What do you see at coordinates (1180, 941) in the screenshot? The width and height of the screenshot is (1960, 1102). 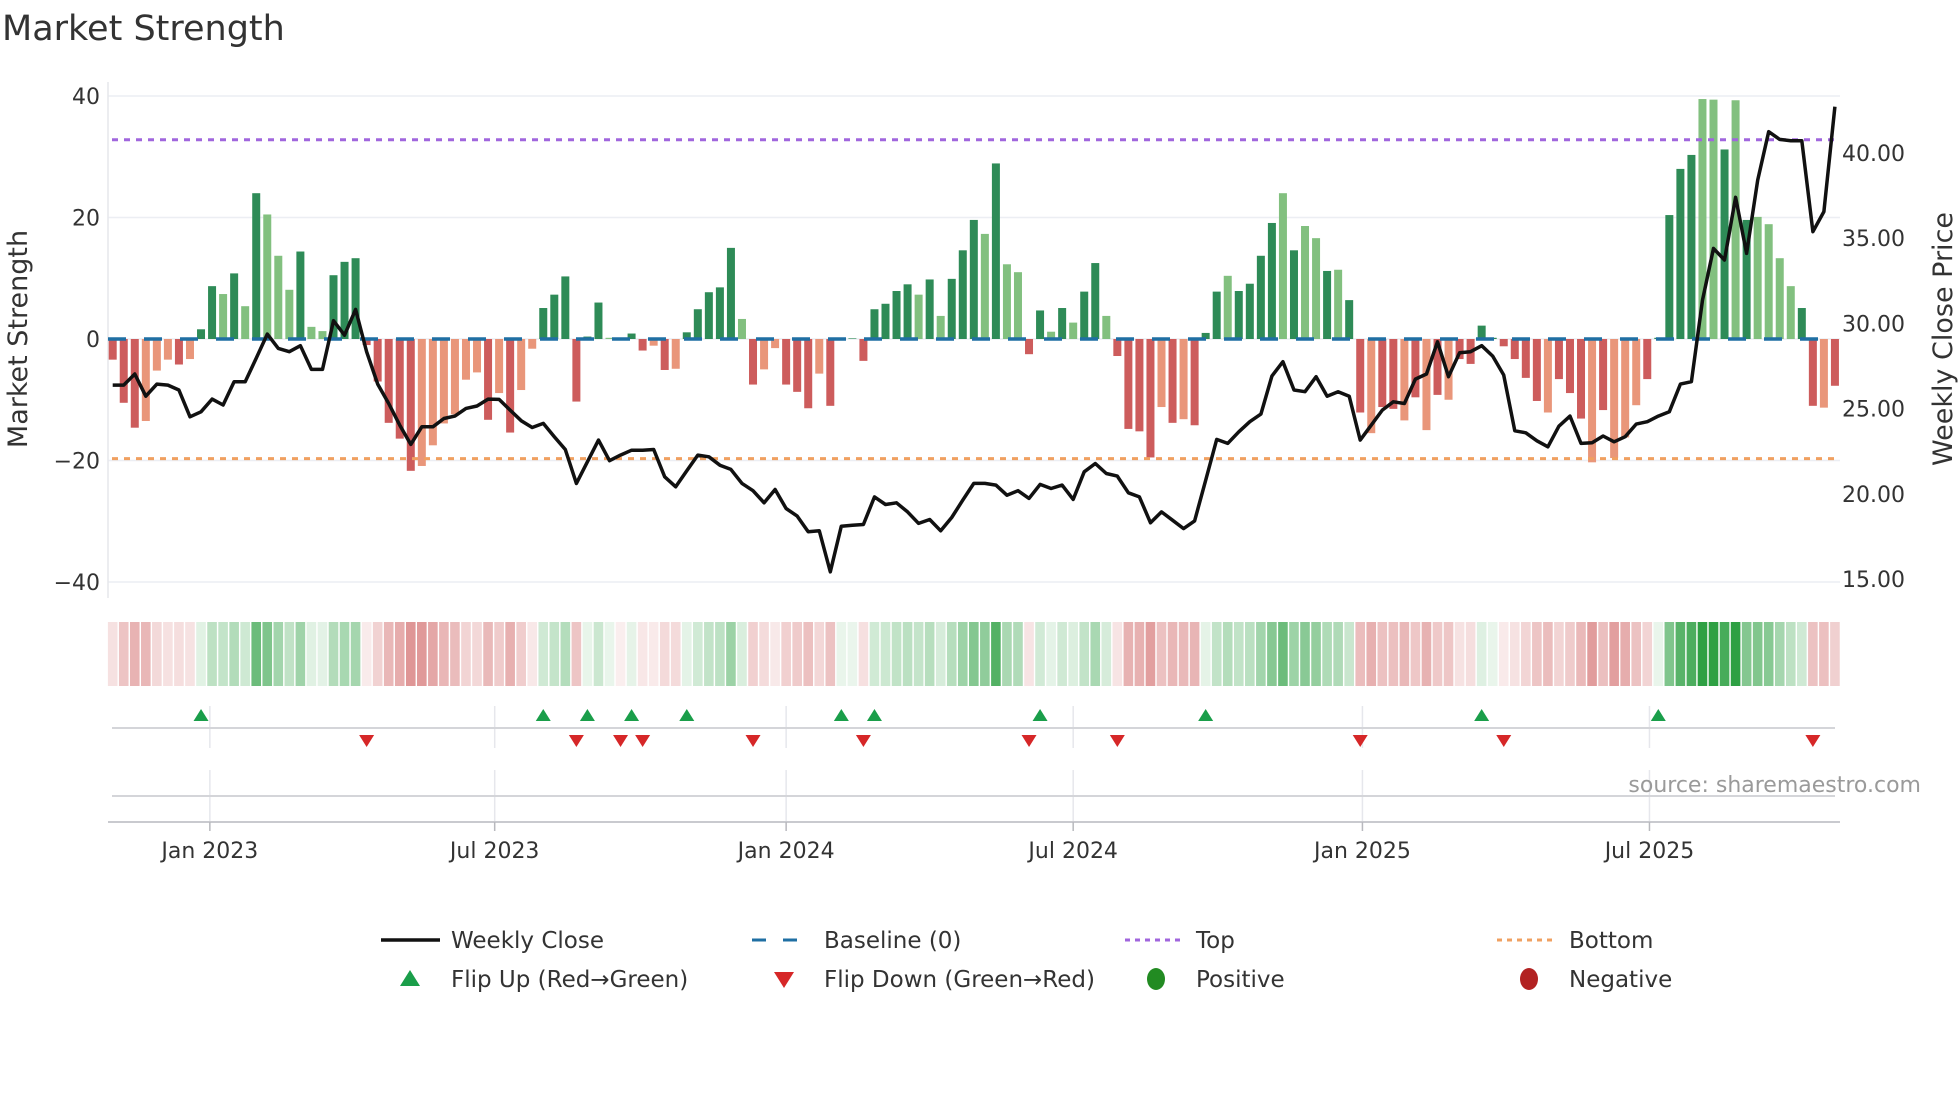 I see `legend-item-top: Top` at bounding box center [1180, 941].